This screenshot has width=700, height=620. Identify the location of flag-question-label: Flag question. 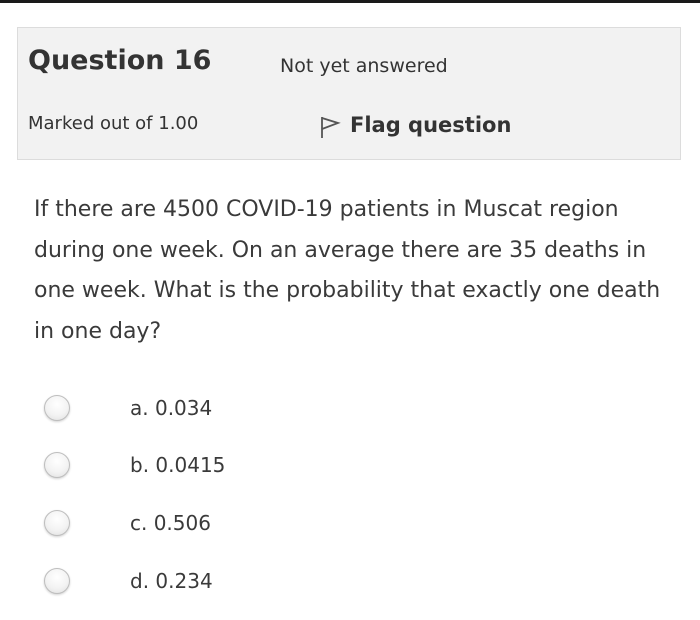
(431, 125).